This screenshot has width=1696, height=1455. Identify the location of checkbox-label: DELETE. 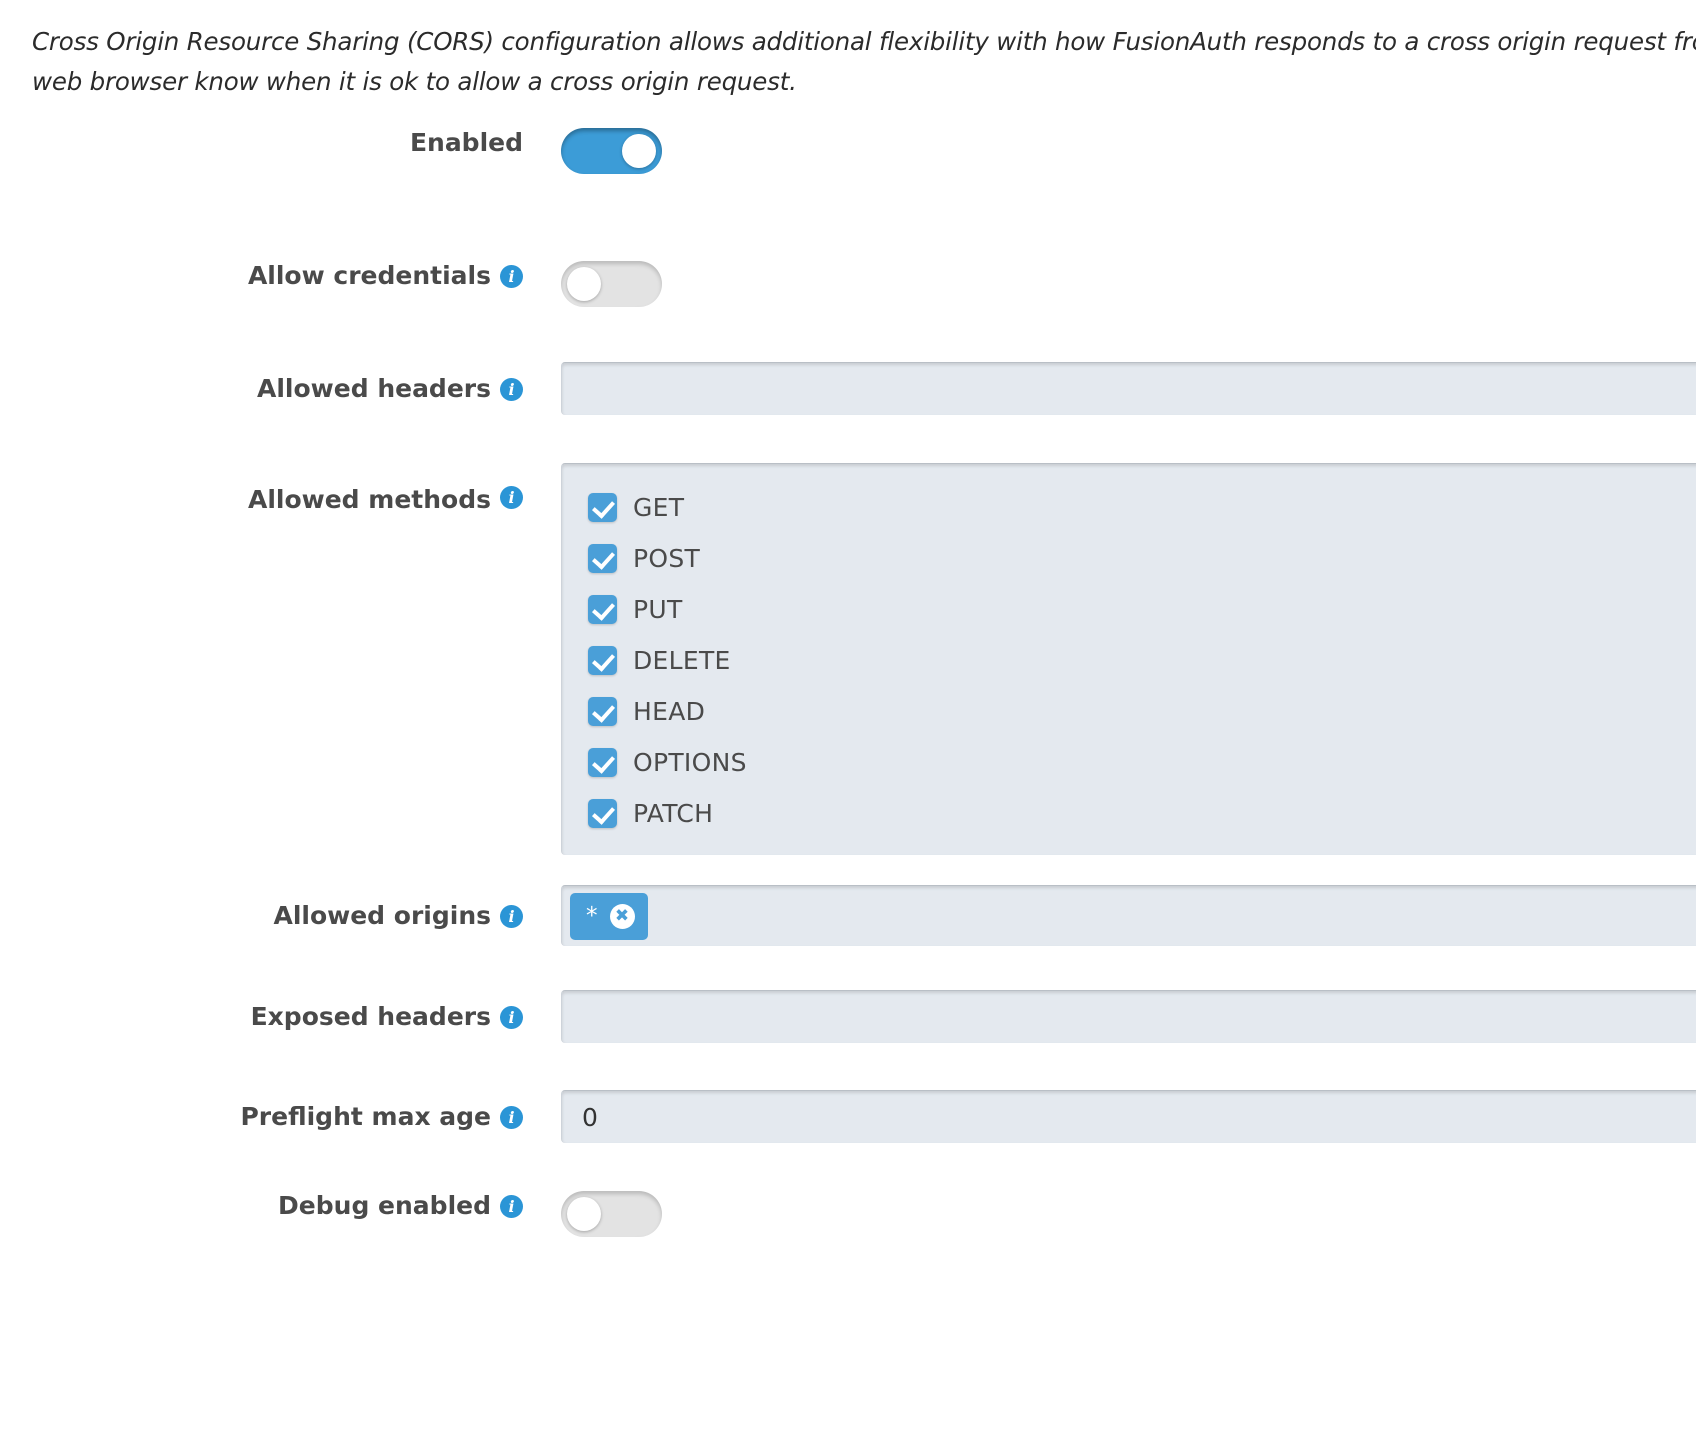
(682, 660).